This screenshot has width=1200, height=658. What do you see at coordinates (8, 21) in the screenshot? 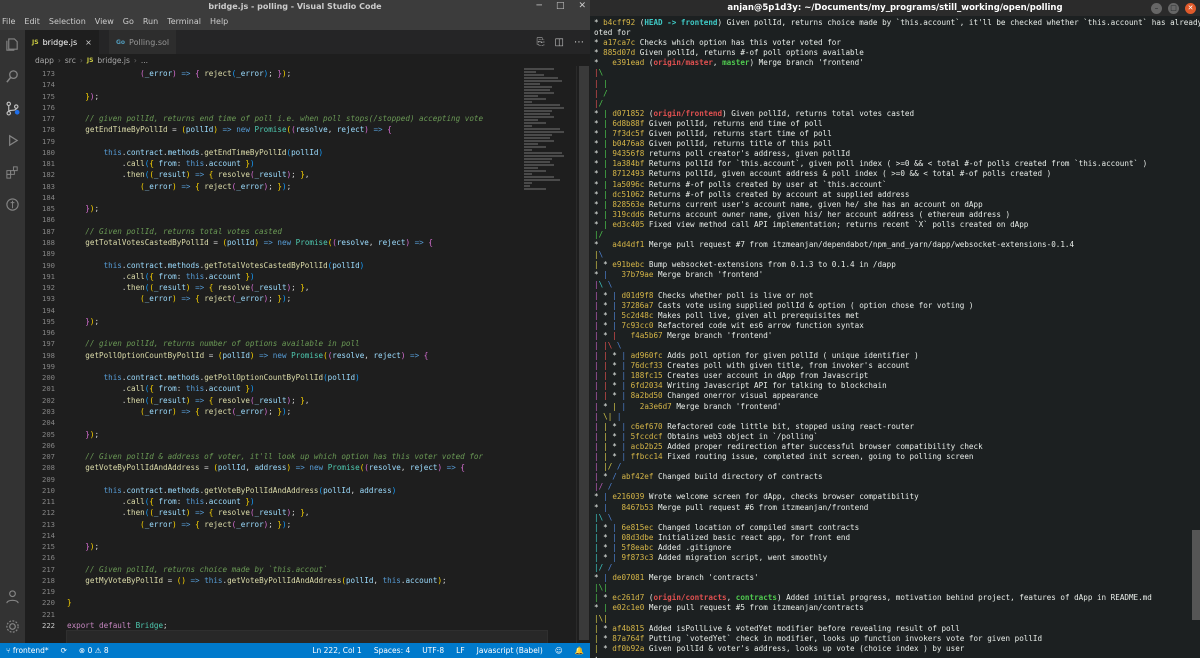
I see `menu-file: File` at bounding box center [8, 21].